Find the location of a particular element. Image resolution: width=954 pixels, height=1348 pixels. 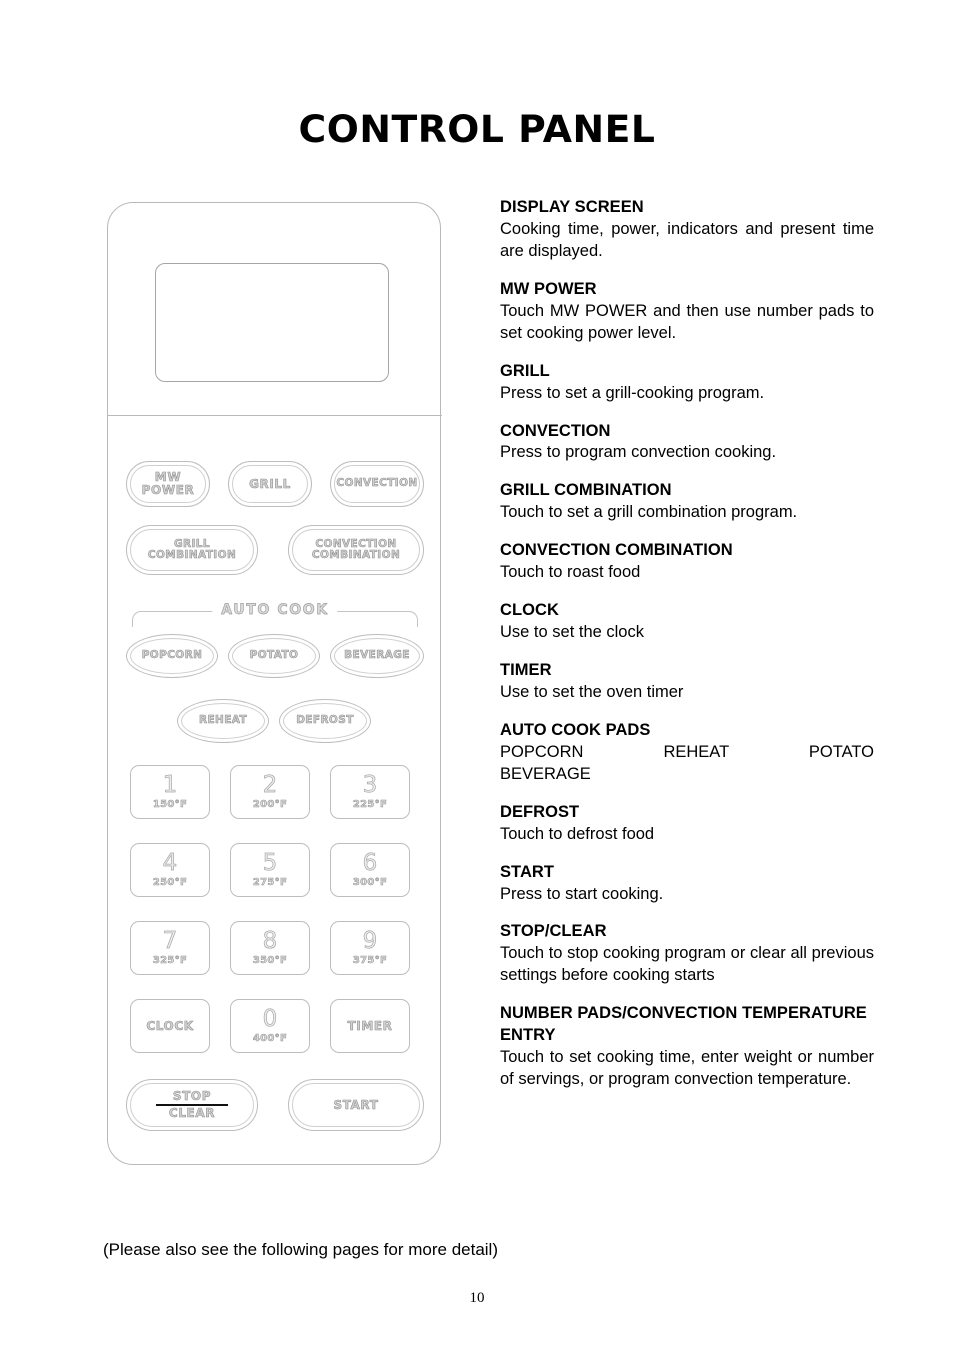

page-number: 10 is located at coordinates (477, 1298).